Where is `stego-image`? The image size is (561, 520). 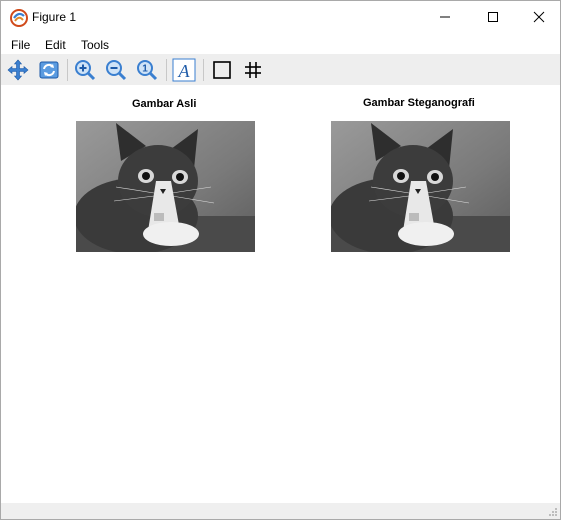
stego-image is located at coordinates (420, 186).